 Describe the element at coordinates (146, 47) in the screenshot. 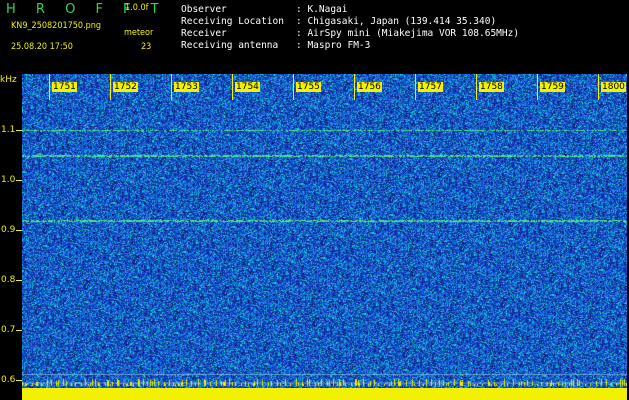

I see `detection-count: 23` at that location.